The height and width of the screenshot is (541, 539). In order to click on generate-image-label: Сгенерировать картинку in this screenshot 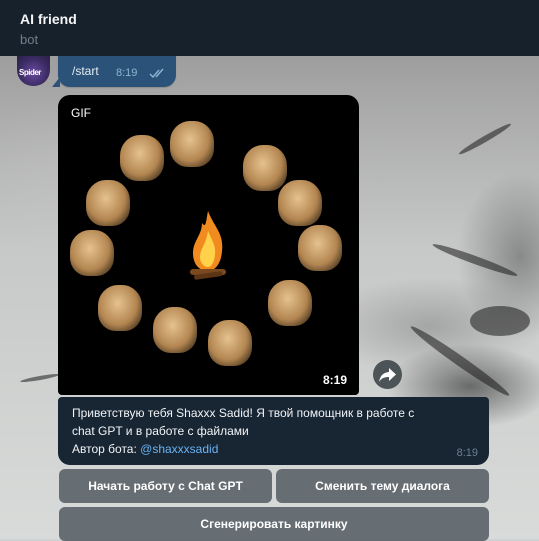, I will do `click(274, 524)`.